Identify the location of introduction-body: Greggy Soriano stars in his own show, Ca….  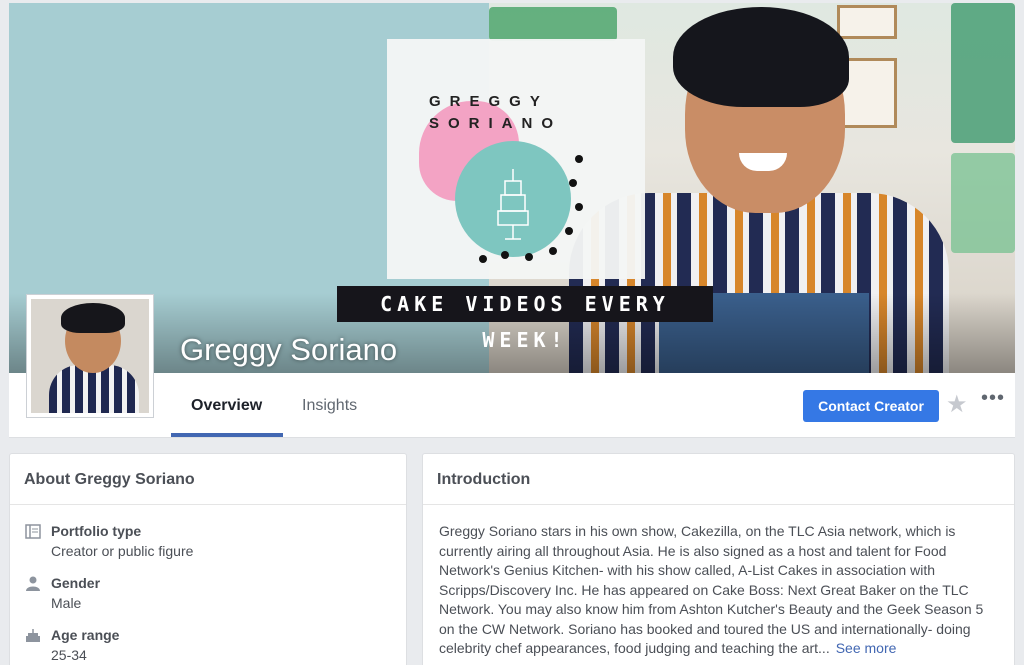
(711, 589).